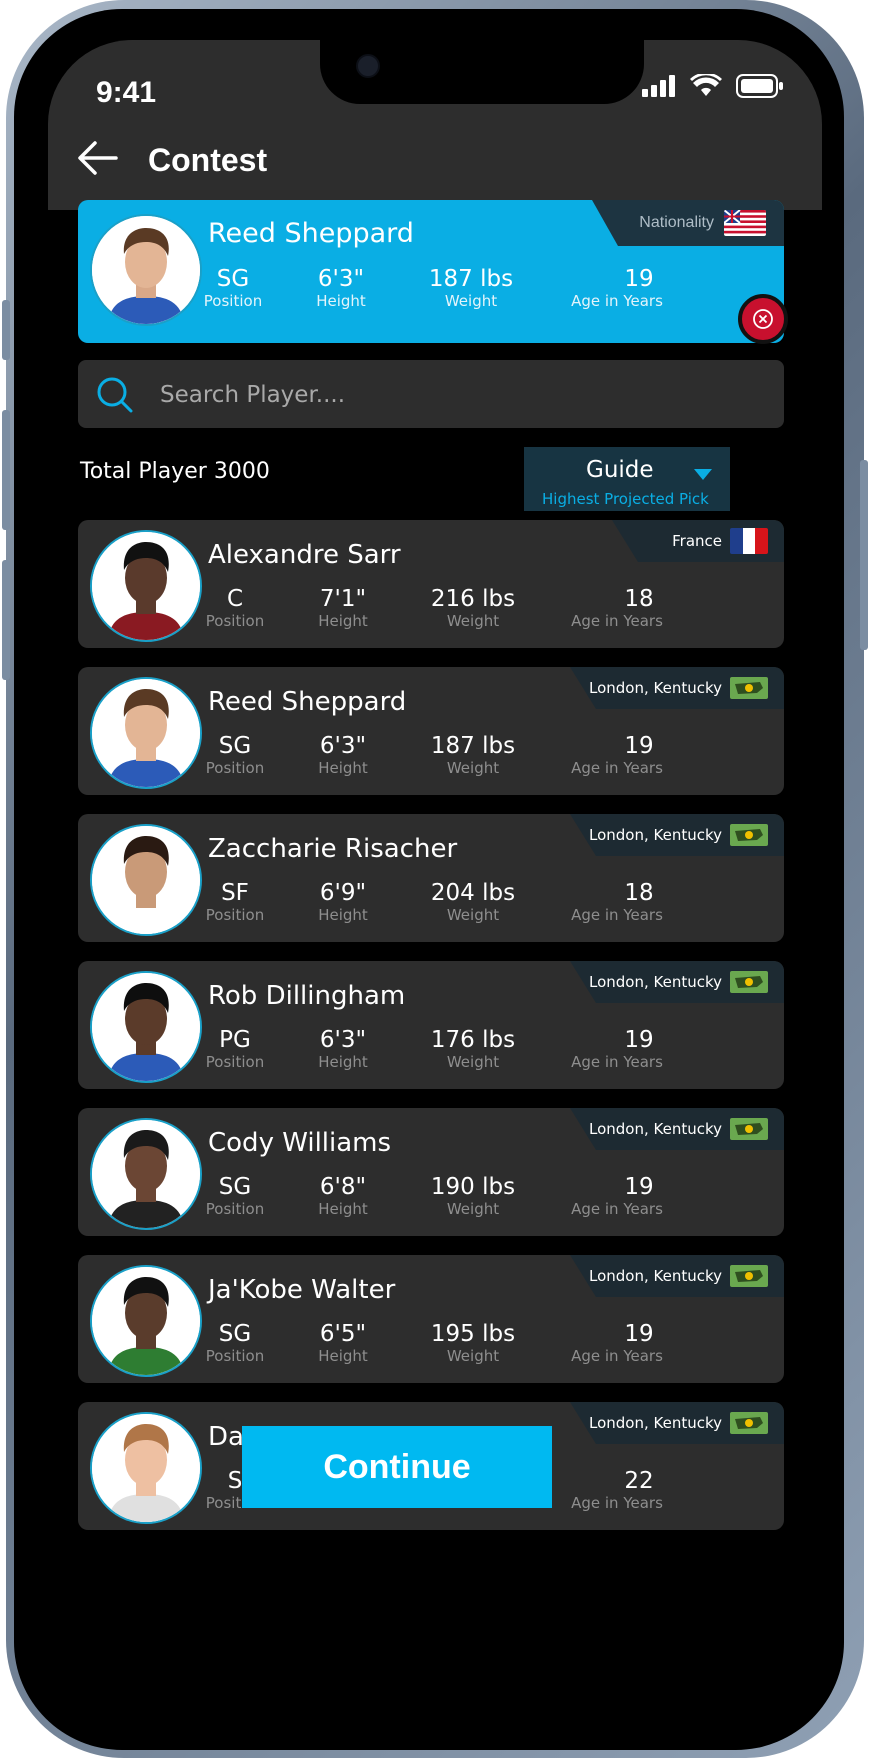 The image size is (870, 1760). I want to click on stat-weight: 216 lbs Weight, so click(473, 608).